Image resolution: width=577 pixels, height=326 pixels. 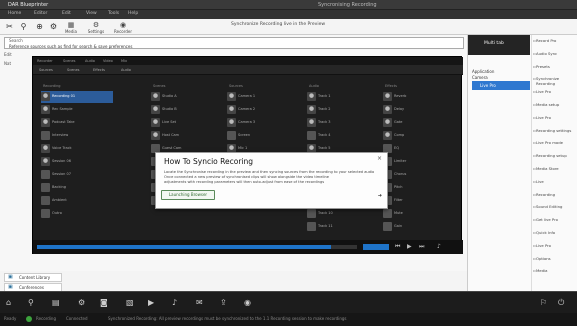 What do you see at coordinates (174, 302) in the screenshot?
I see `music-icon: ♪` at bounding box center [174, 302].